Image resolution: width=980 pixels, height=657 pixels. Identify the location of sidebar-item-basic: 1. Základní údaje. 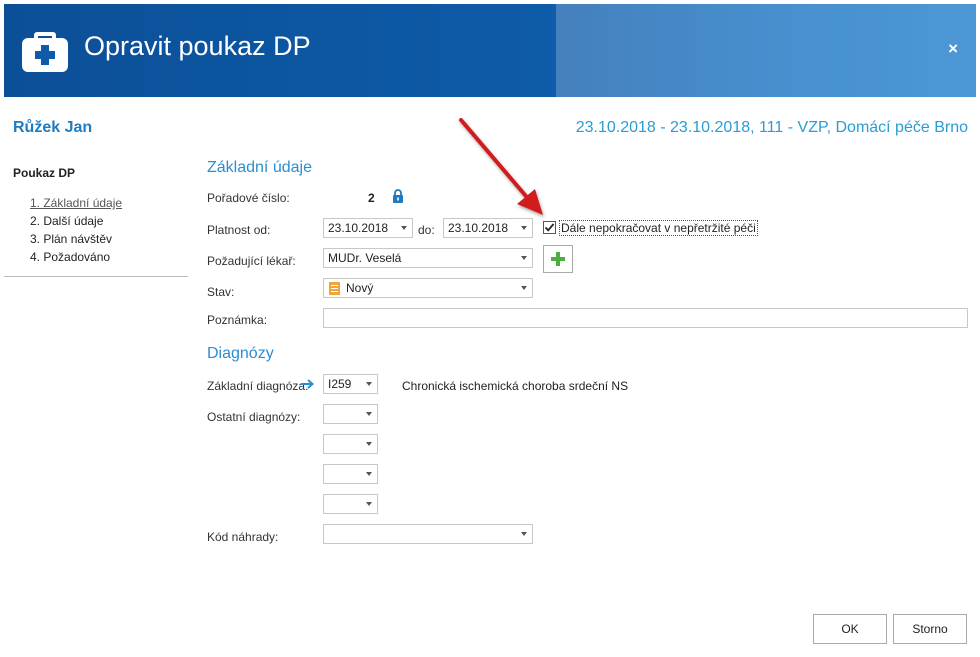
(76, 205).